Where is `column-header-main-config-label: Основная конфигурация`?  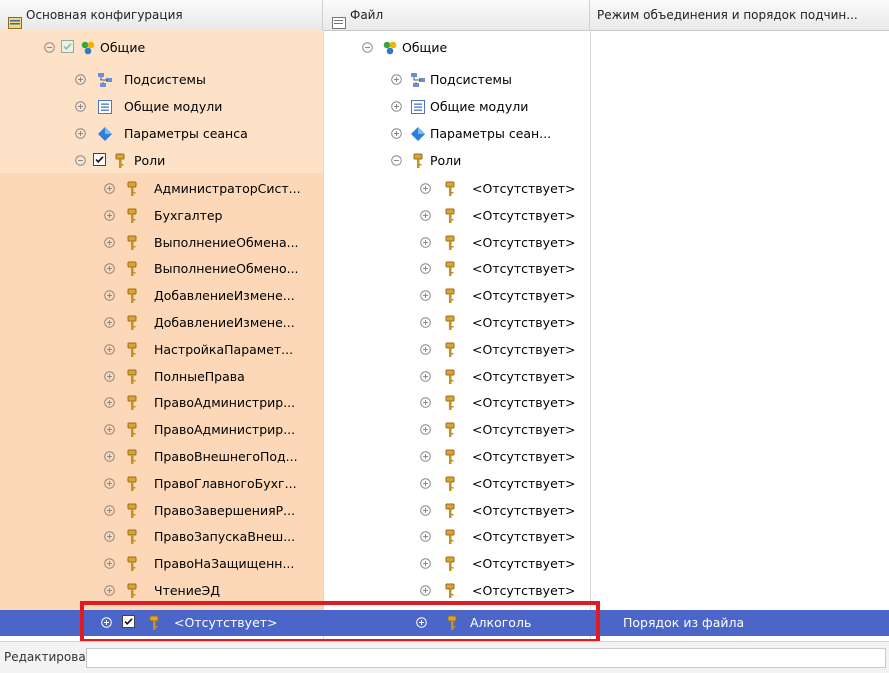
column-header-main-config-label: Основная конфигурация is located at coordinates (104, 15).